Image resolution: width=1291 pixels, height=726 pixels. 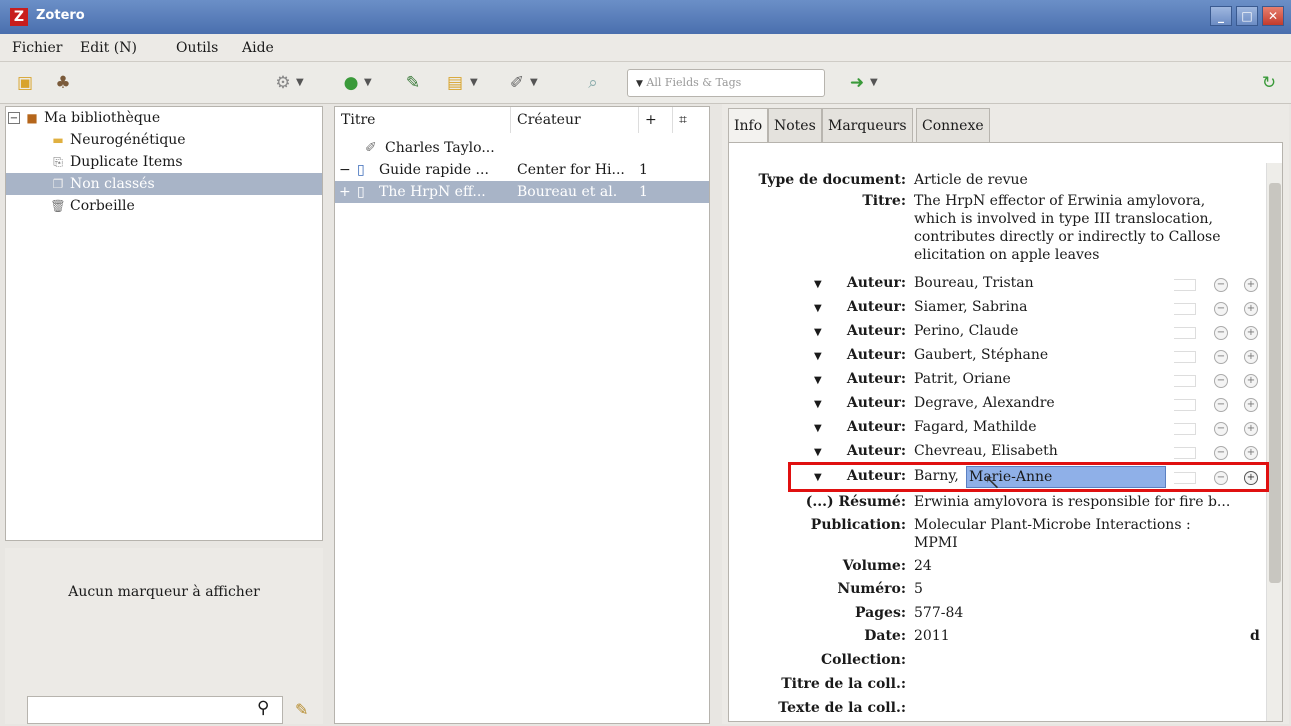 What do you see at coordinates (1052, 525) in the screenshot?
I see `publication-line: Molecular Plant-Microbe Interactions :` at bounding box center [1052, 525].